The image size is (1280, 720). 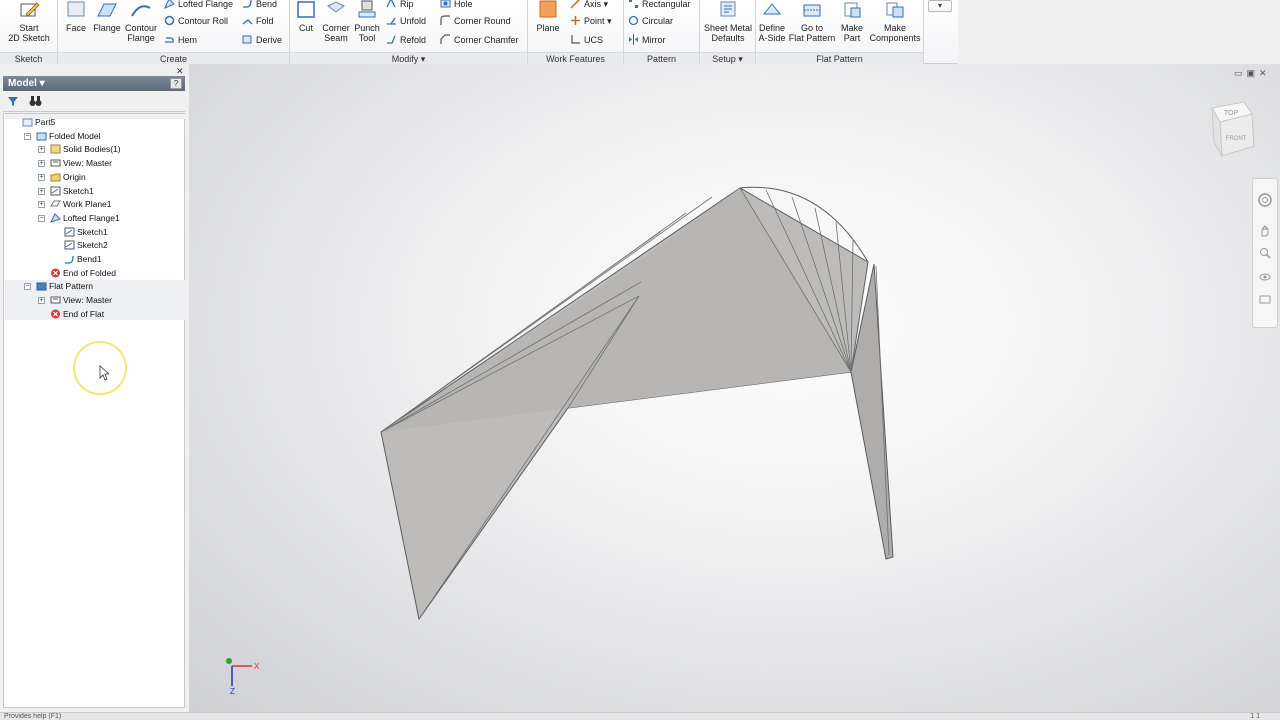 What do you see at coordinates (895, 10) in the screenshot?
I see `make-components-icon` at bounding box center [895, 10].